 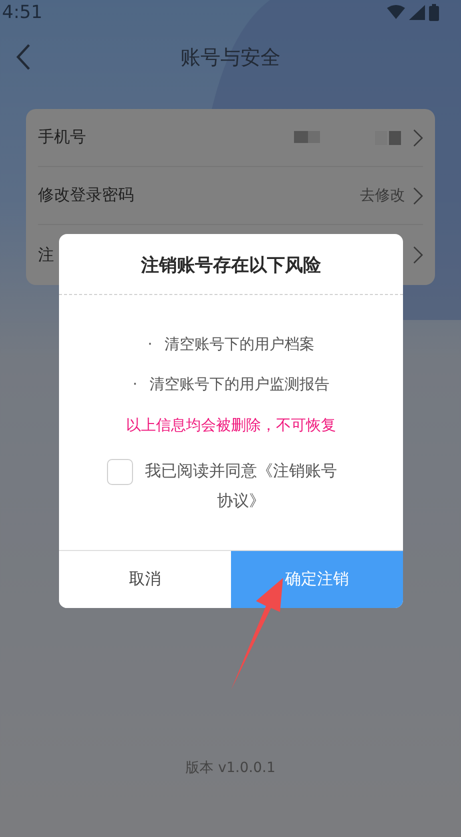 What do you see at coordinates (62, 137) in the screenshot?
I see `row-label: 手机号` at bounding box center [62, 137].